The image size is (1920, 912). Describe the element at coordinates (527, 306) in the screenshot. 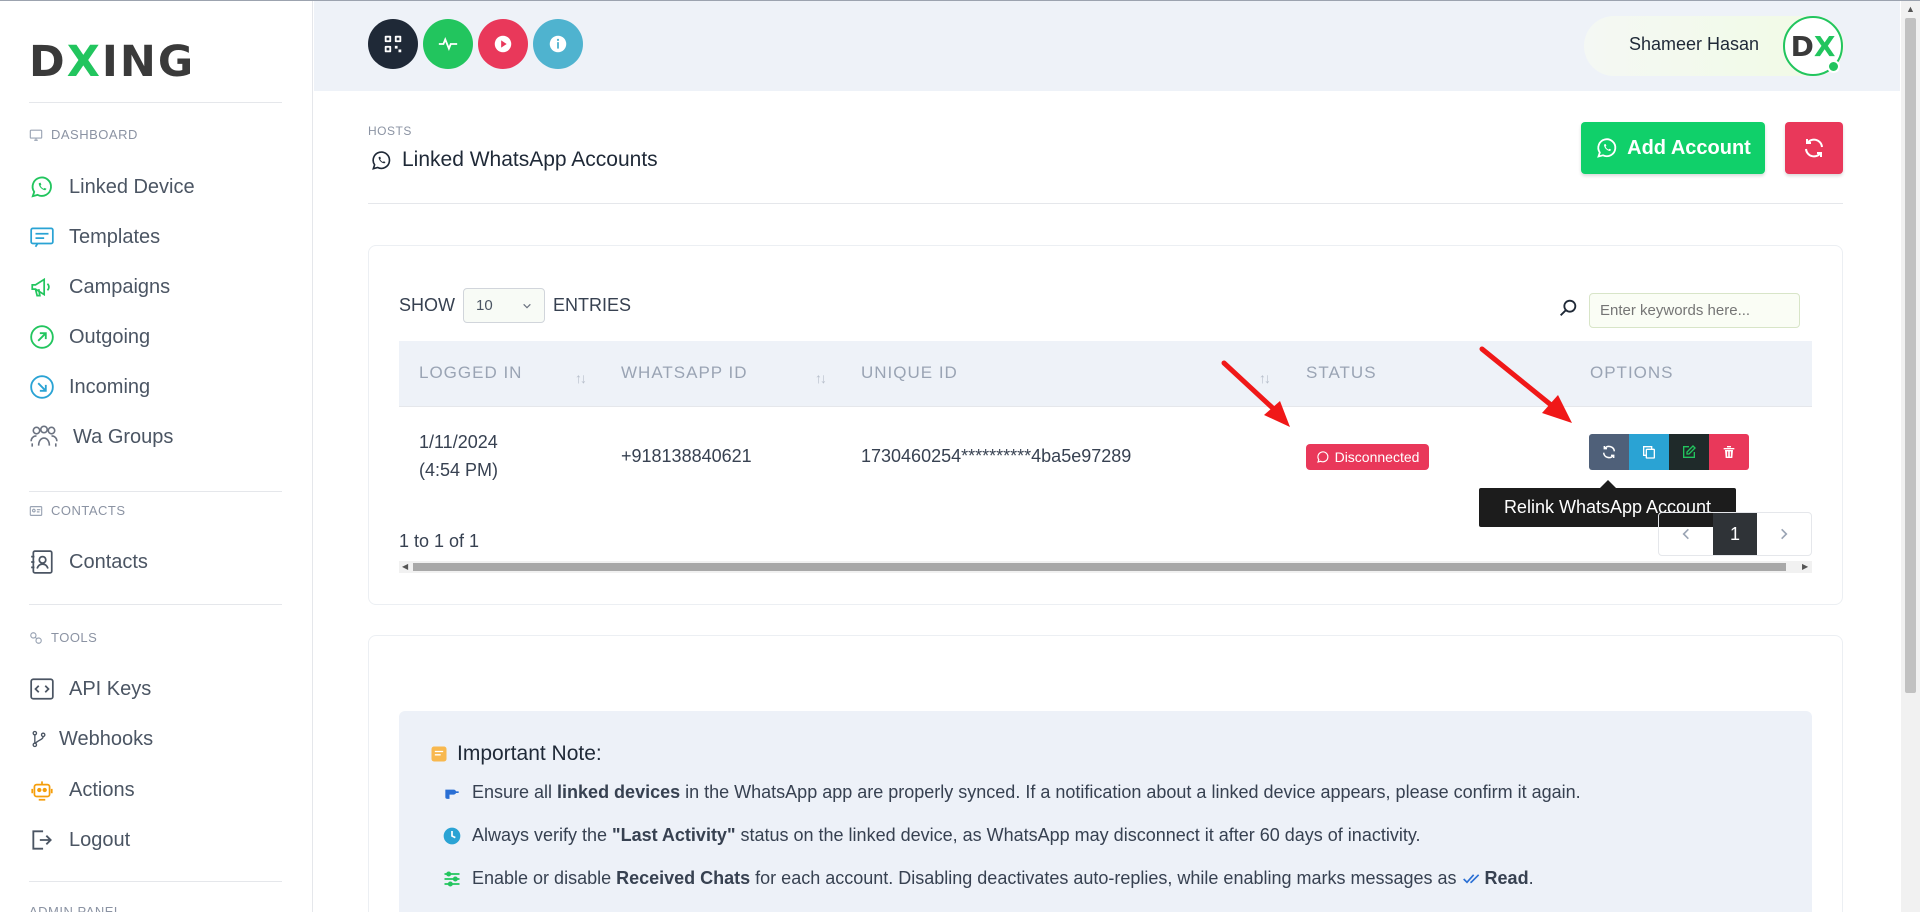

I see `chevron-down-icon` at that location.